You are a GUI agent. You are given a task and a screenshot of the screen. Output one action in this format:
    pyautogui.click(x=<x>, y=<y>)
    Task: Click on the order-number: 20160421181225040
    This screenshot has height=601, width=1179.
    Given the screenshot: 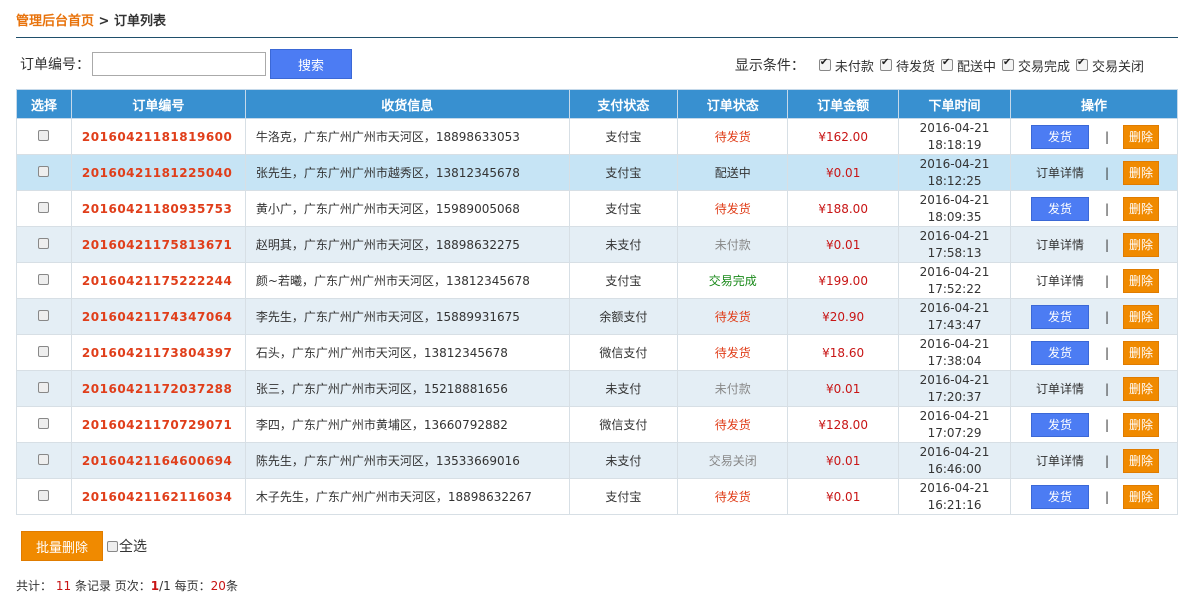 What is the action you would take?
    pyautogui.click(x=158, y=172)
    